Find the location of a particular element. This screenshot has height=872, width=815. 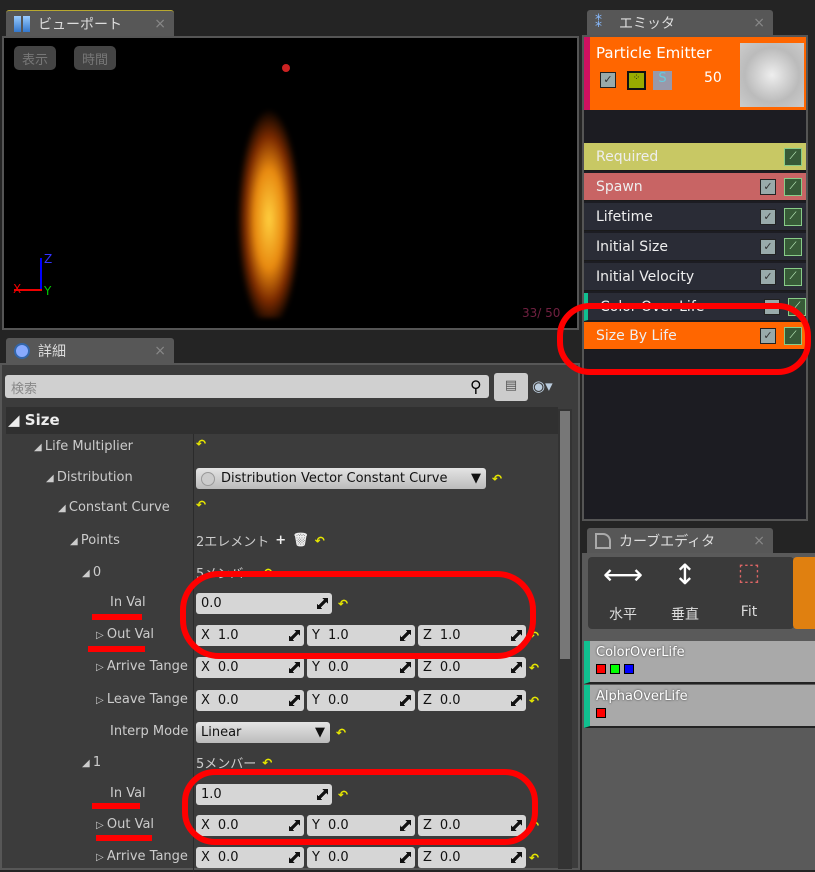

tab-emitter: ⁑ エミッタ × is located at coordinates (680, 23).